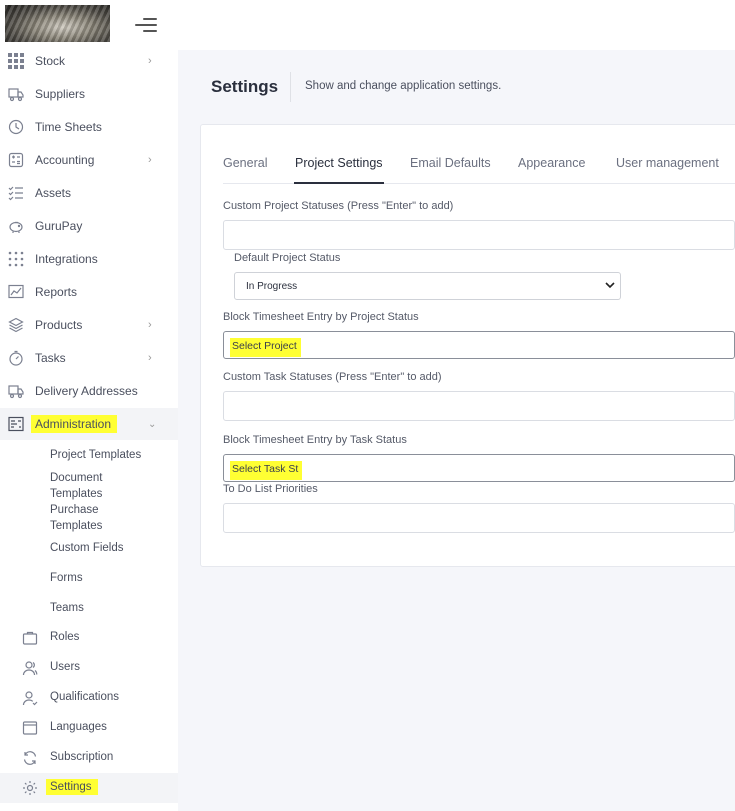  Describe the element at coordinates (245, 86) in the screenshot. I see `page-title: Settings` at that location.